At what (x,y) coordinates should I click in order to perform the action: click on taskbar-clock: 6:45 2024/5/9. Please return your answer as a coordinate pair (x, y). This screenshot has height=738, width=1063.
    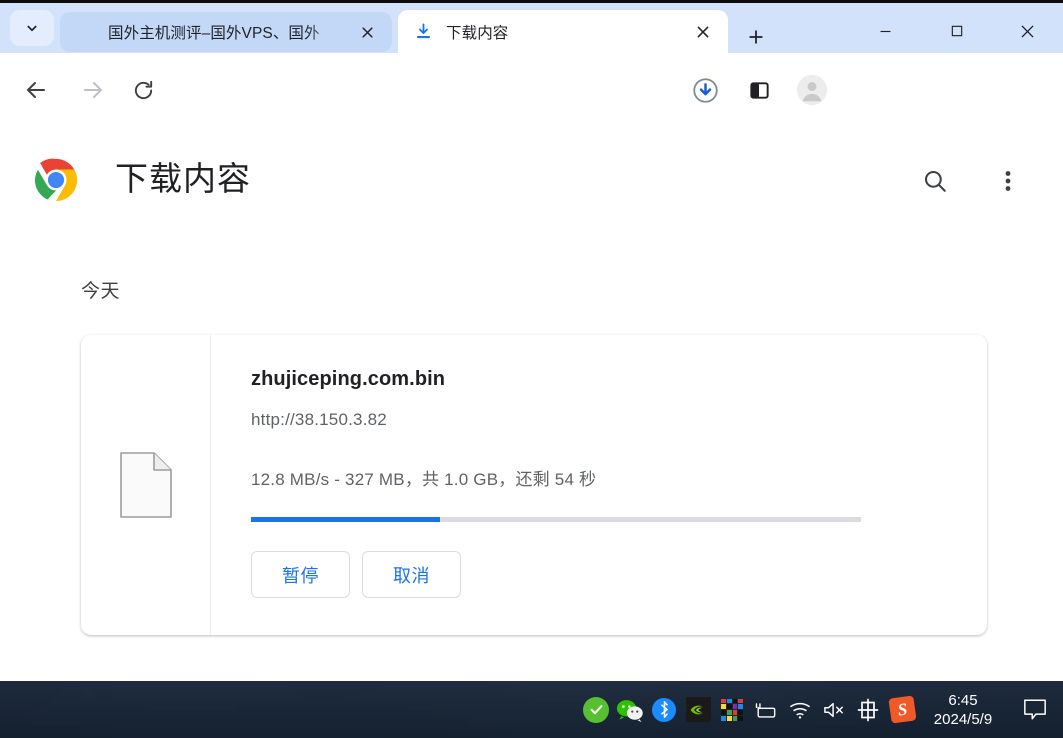
    Looking at the image, I should click on (963, 709).